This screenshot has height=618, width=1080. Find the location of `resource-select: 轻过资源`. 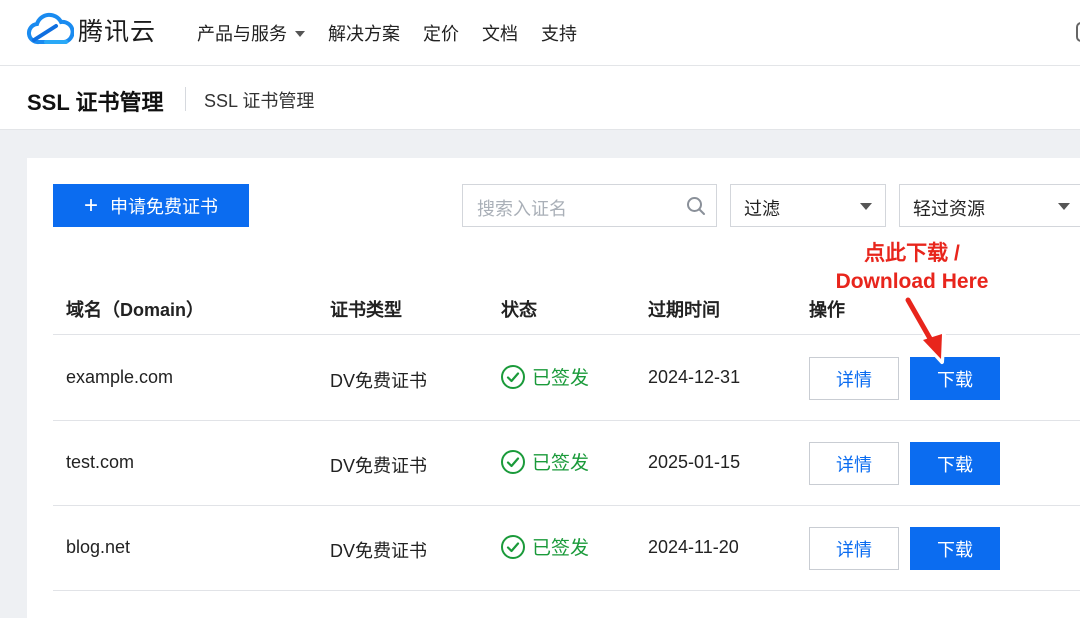

resource-select: 轻过资源 is located at coordinates (989, 205).